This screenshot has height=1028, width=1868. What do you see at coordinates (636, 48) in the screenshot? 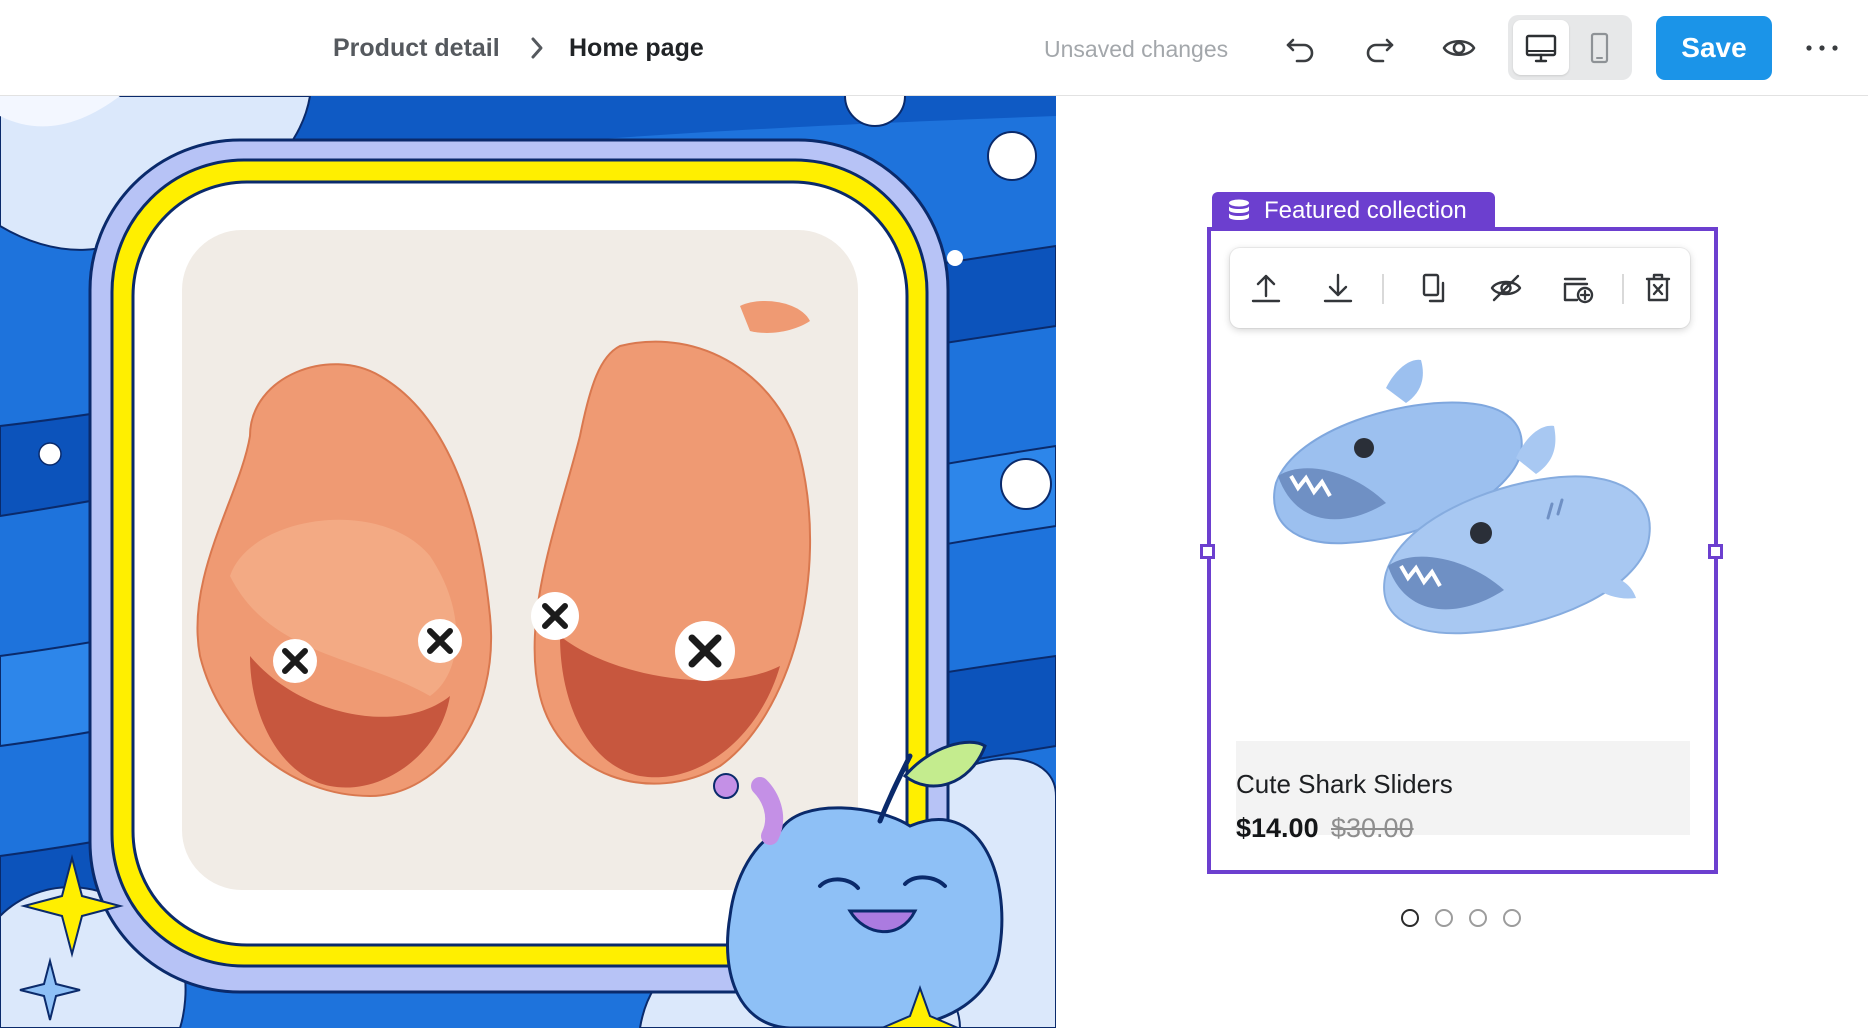
I see `breadcrumb-home-page: Home page` at bounding box center [636, 48].